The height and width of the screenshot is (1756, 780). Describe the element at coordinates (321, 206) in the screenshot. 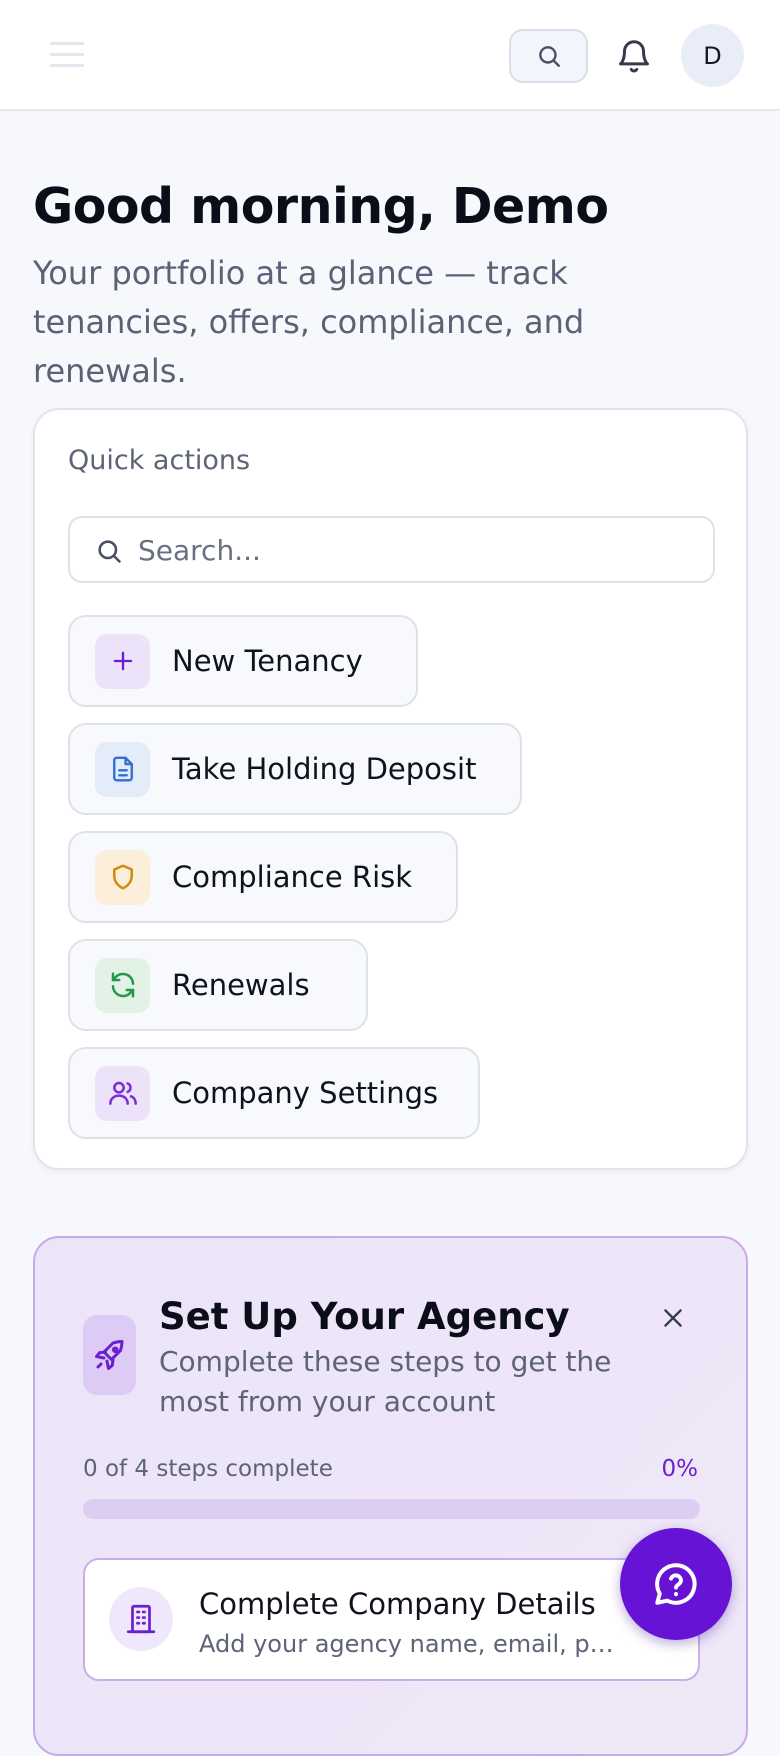

I see `page-title: Good morning, Demo` at that location.